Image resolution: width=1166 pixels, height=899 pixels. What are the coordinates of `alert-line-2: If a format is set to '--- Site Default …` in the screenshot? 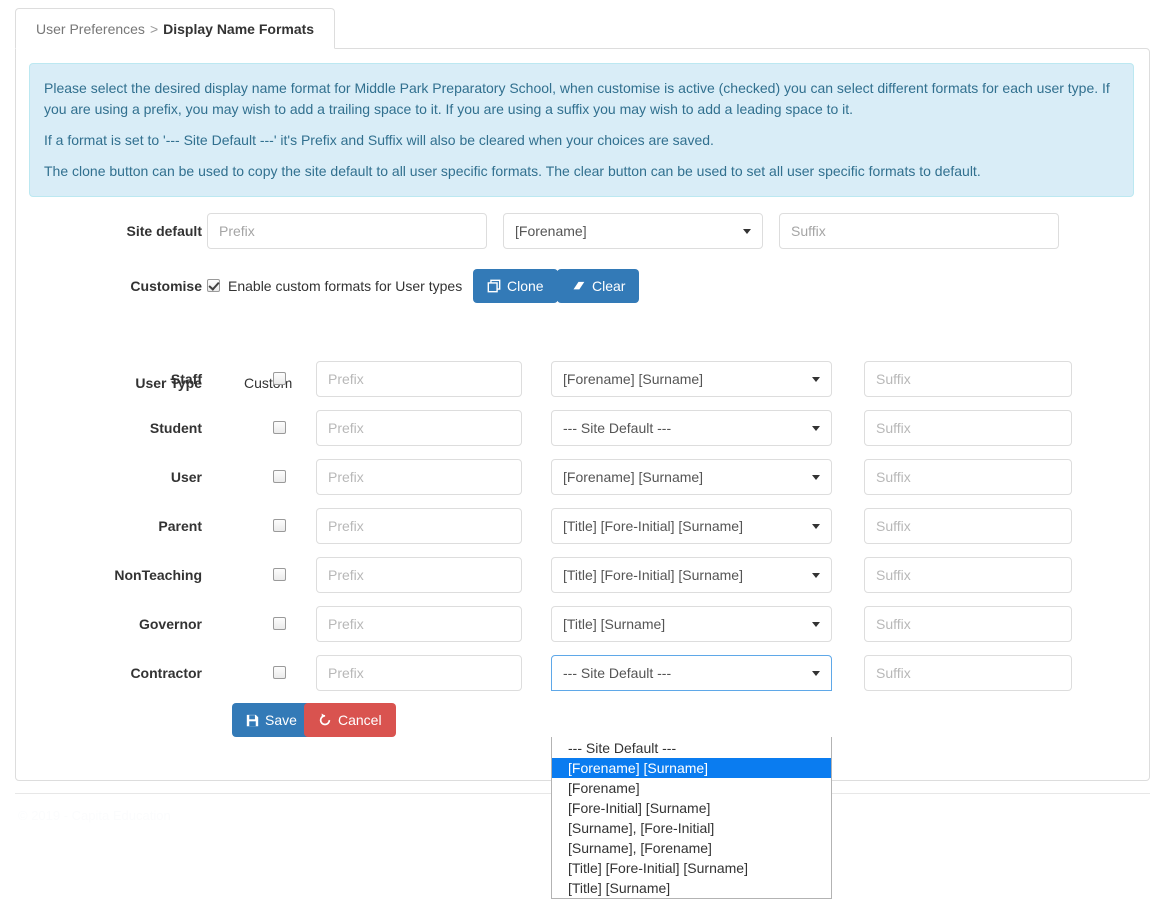 It's located at (379, 140).